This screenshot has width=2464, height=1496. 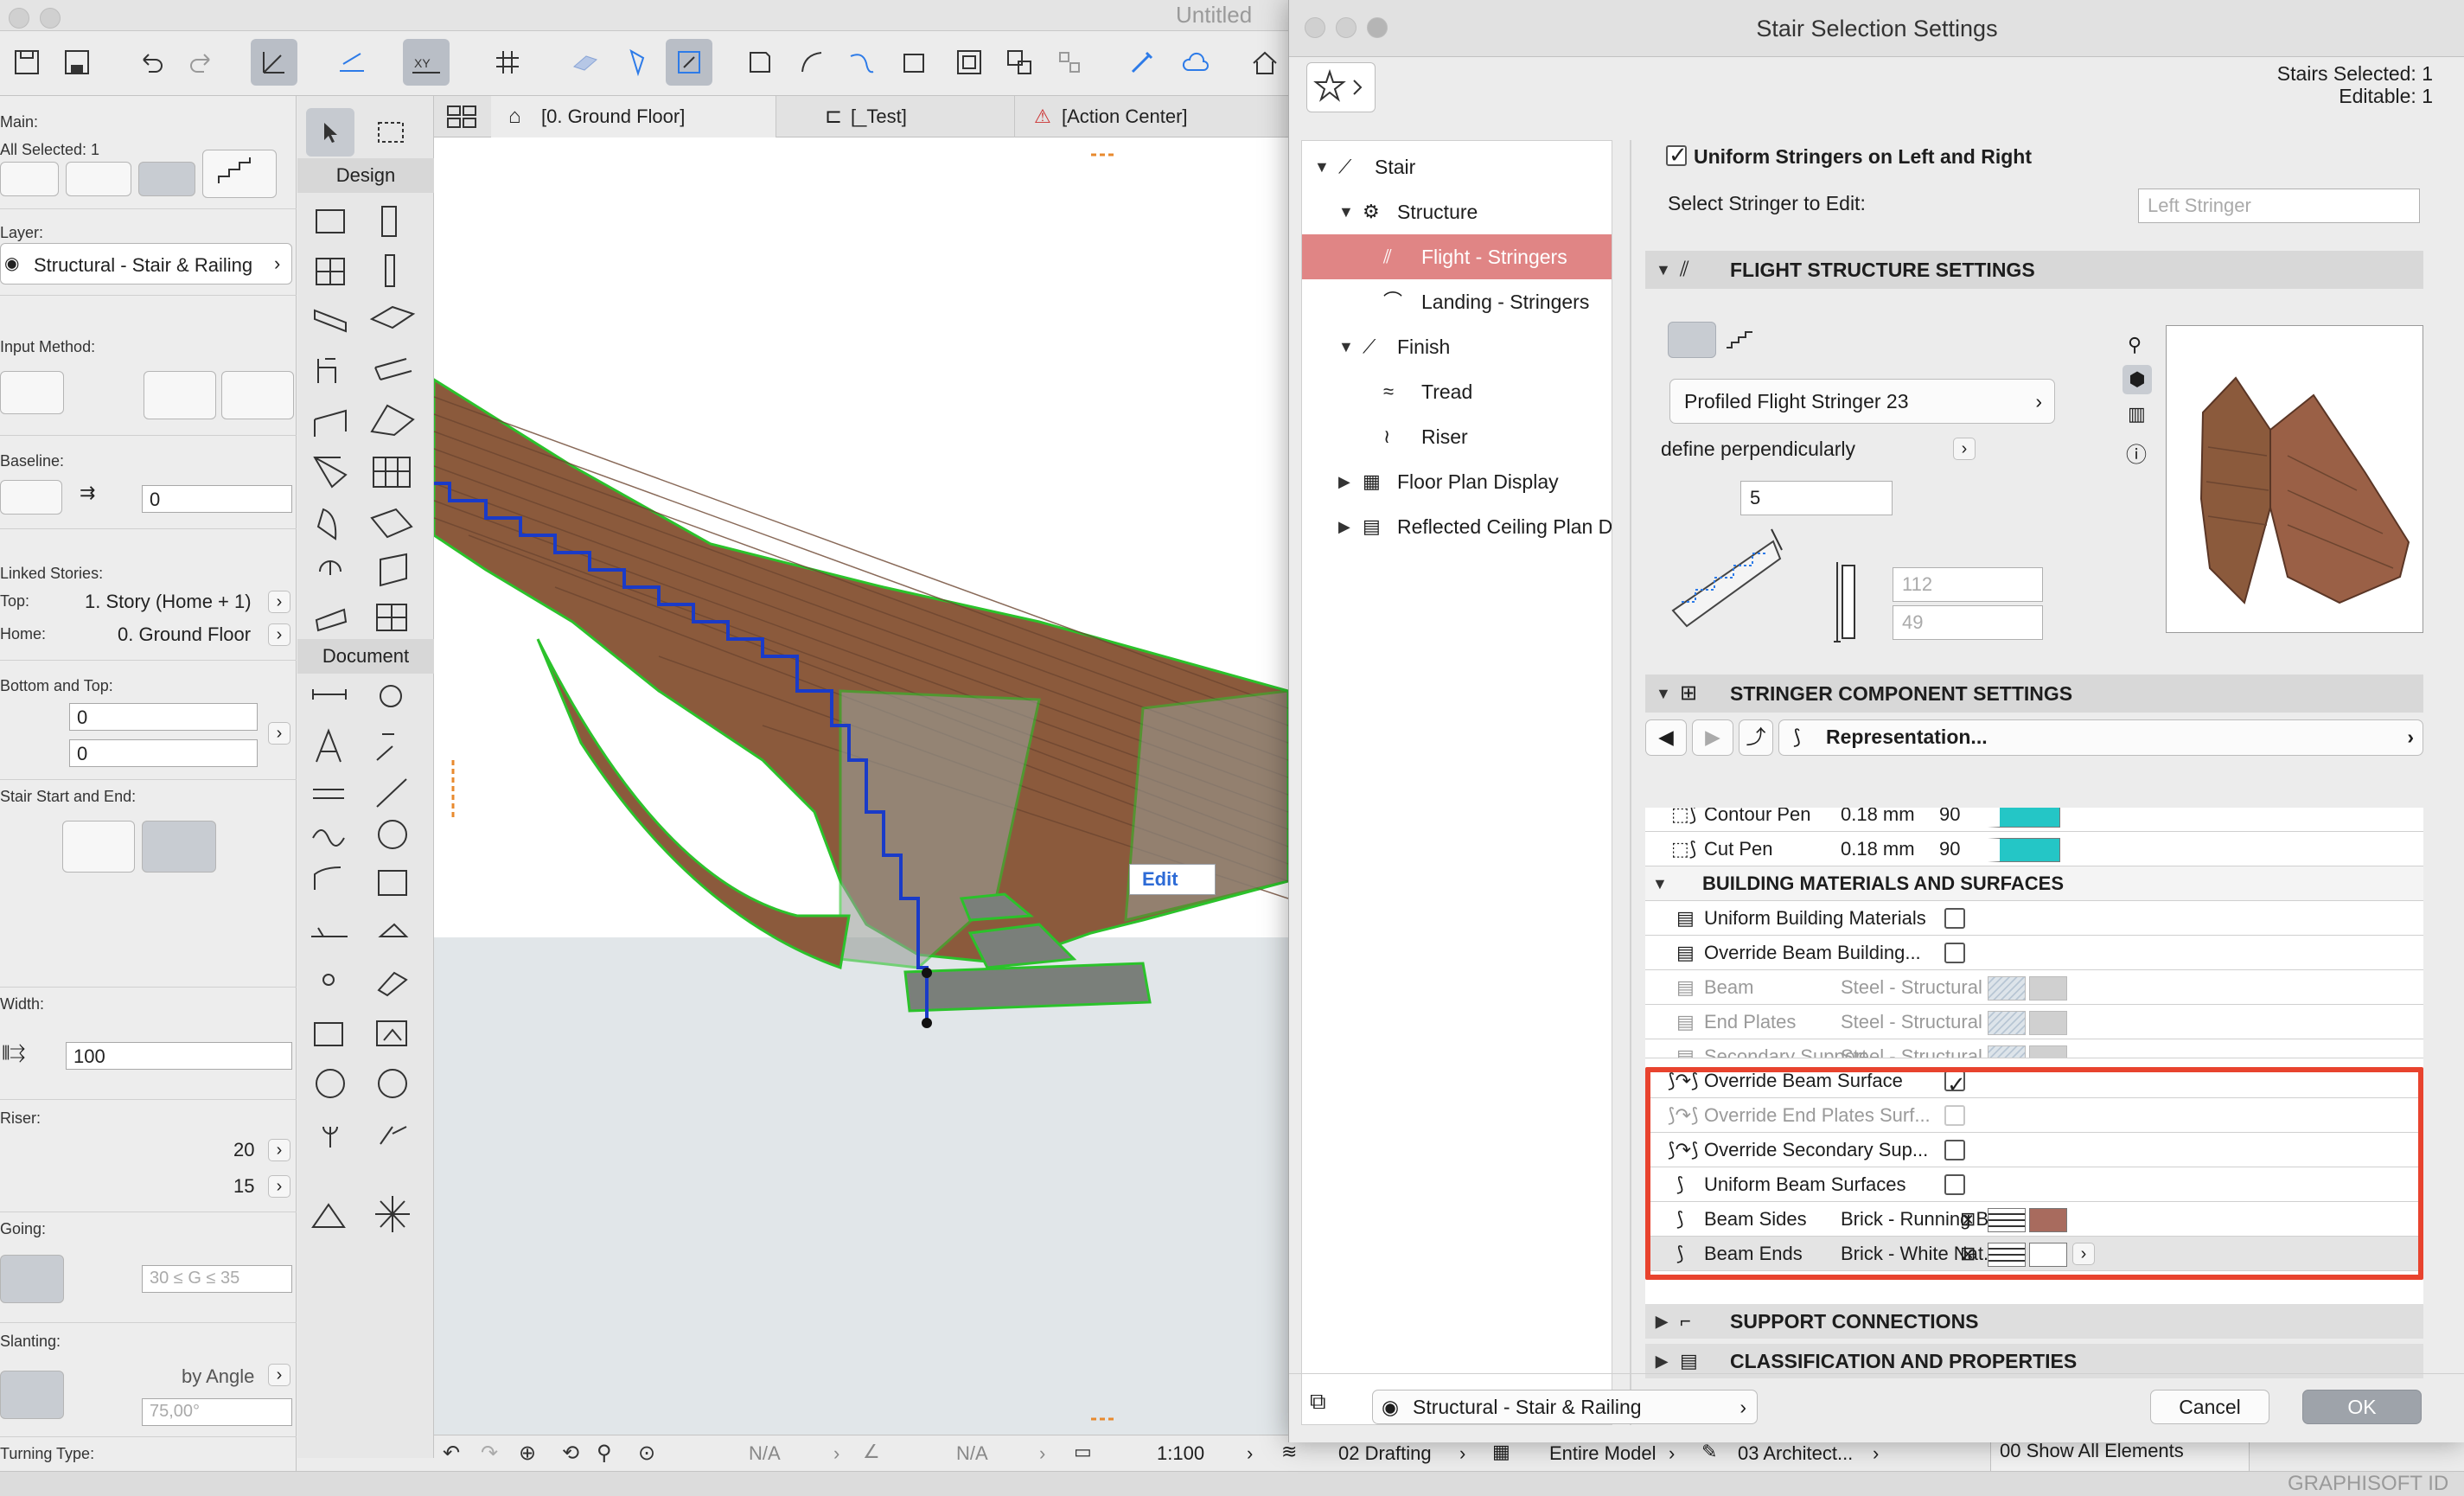 I want to click on 3d-preview-icon: ⬢, so click(x=2137, y=379).